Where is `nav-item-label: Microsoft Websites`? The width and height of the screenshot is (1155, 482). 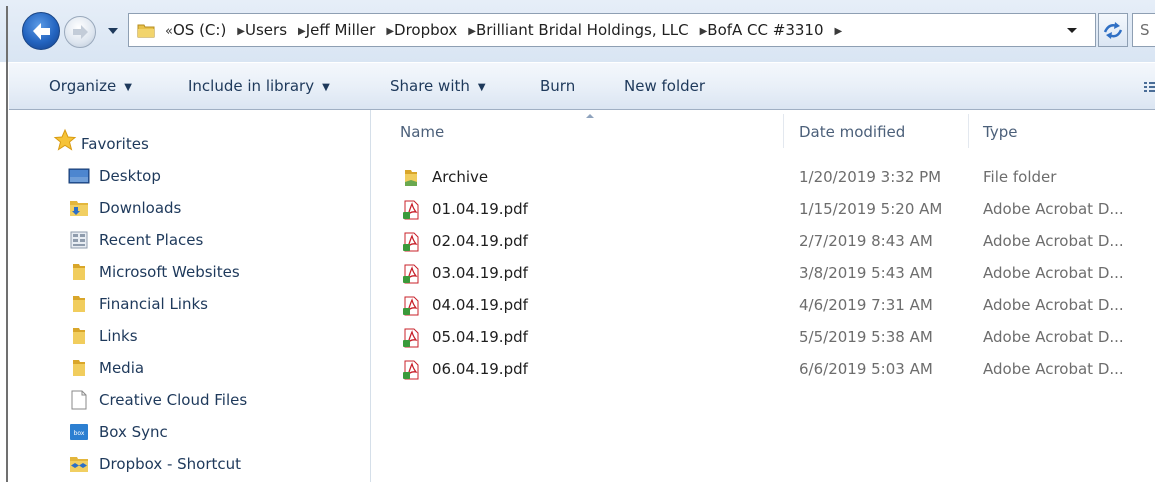
nav-item-label: Microsoft Websites is located at coordinates (169, 272).